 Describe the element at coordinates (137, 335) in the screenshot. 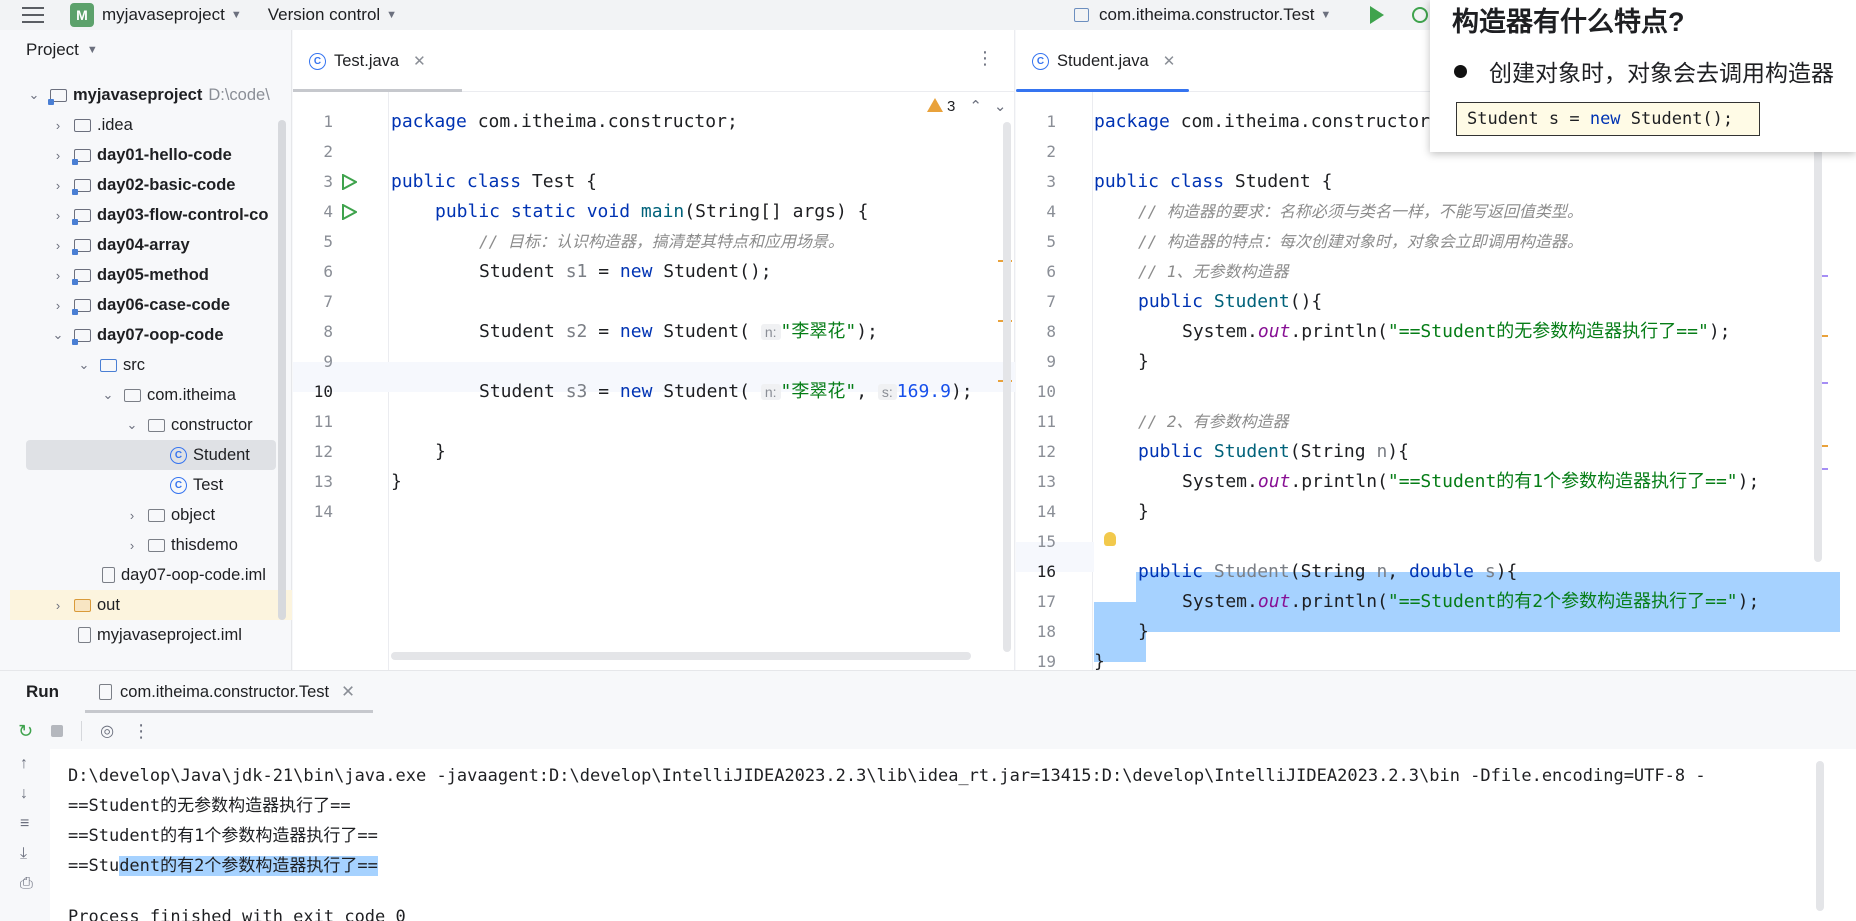

I see `tree-item-day07: ⌄ day07-oop-code` at that location.